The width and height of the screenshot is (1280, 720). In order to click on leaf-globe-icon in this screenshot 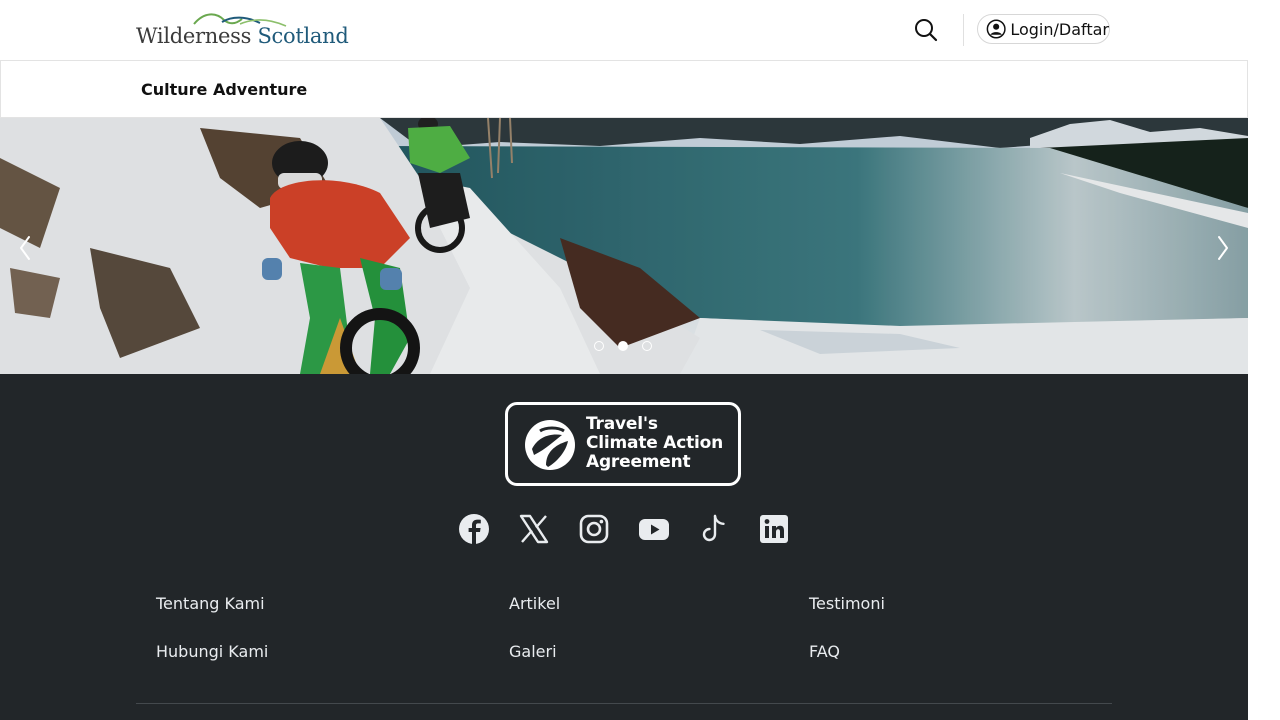, I will do `click(550, 445)`.